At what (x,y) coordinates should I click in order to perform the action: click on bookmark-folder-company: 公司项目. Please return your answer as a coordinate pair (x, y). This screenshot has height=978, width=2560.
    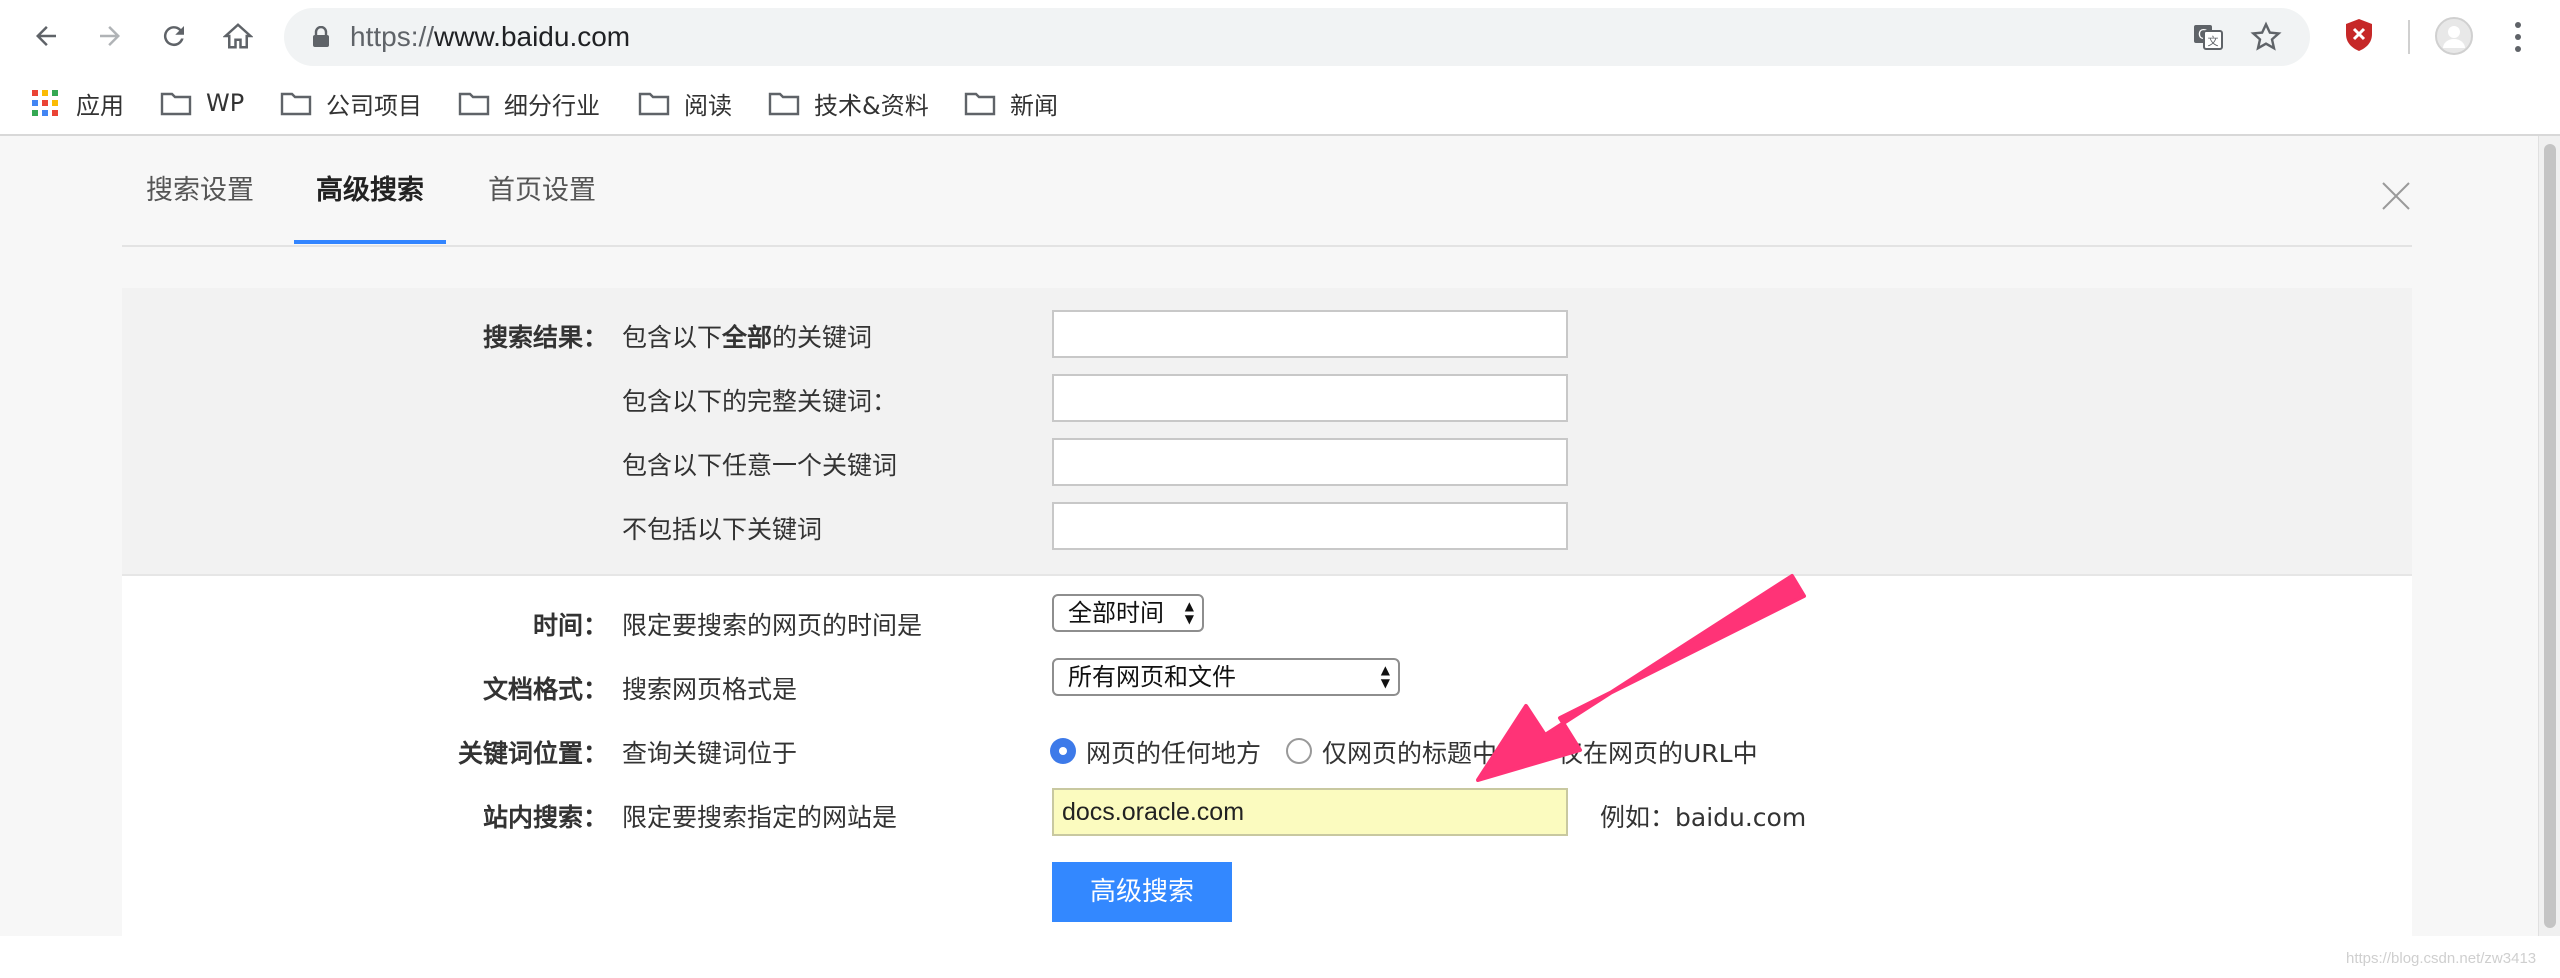
    Looking at the image, I should click on (351, 103).